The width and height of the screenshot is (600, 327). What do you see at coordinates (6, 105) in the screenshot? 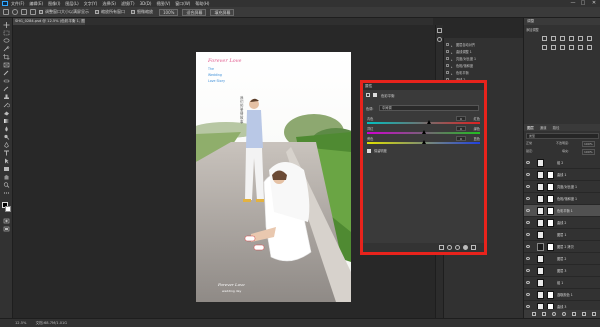
I see `history-brush-tool-icon` at bounding box center [6, 105].